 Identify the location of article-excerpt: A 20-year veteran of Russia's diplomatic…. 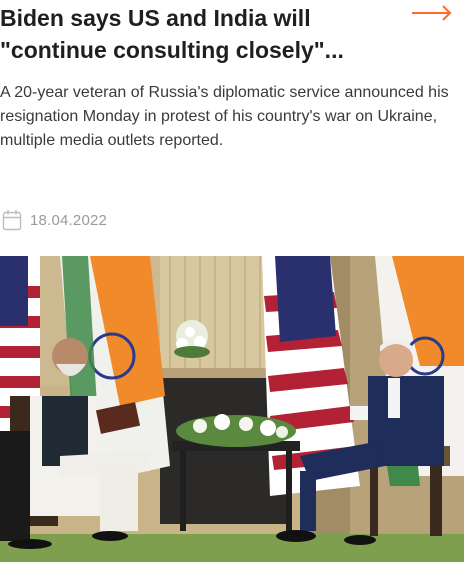
(224, 116).